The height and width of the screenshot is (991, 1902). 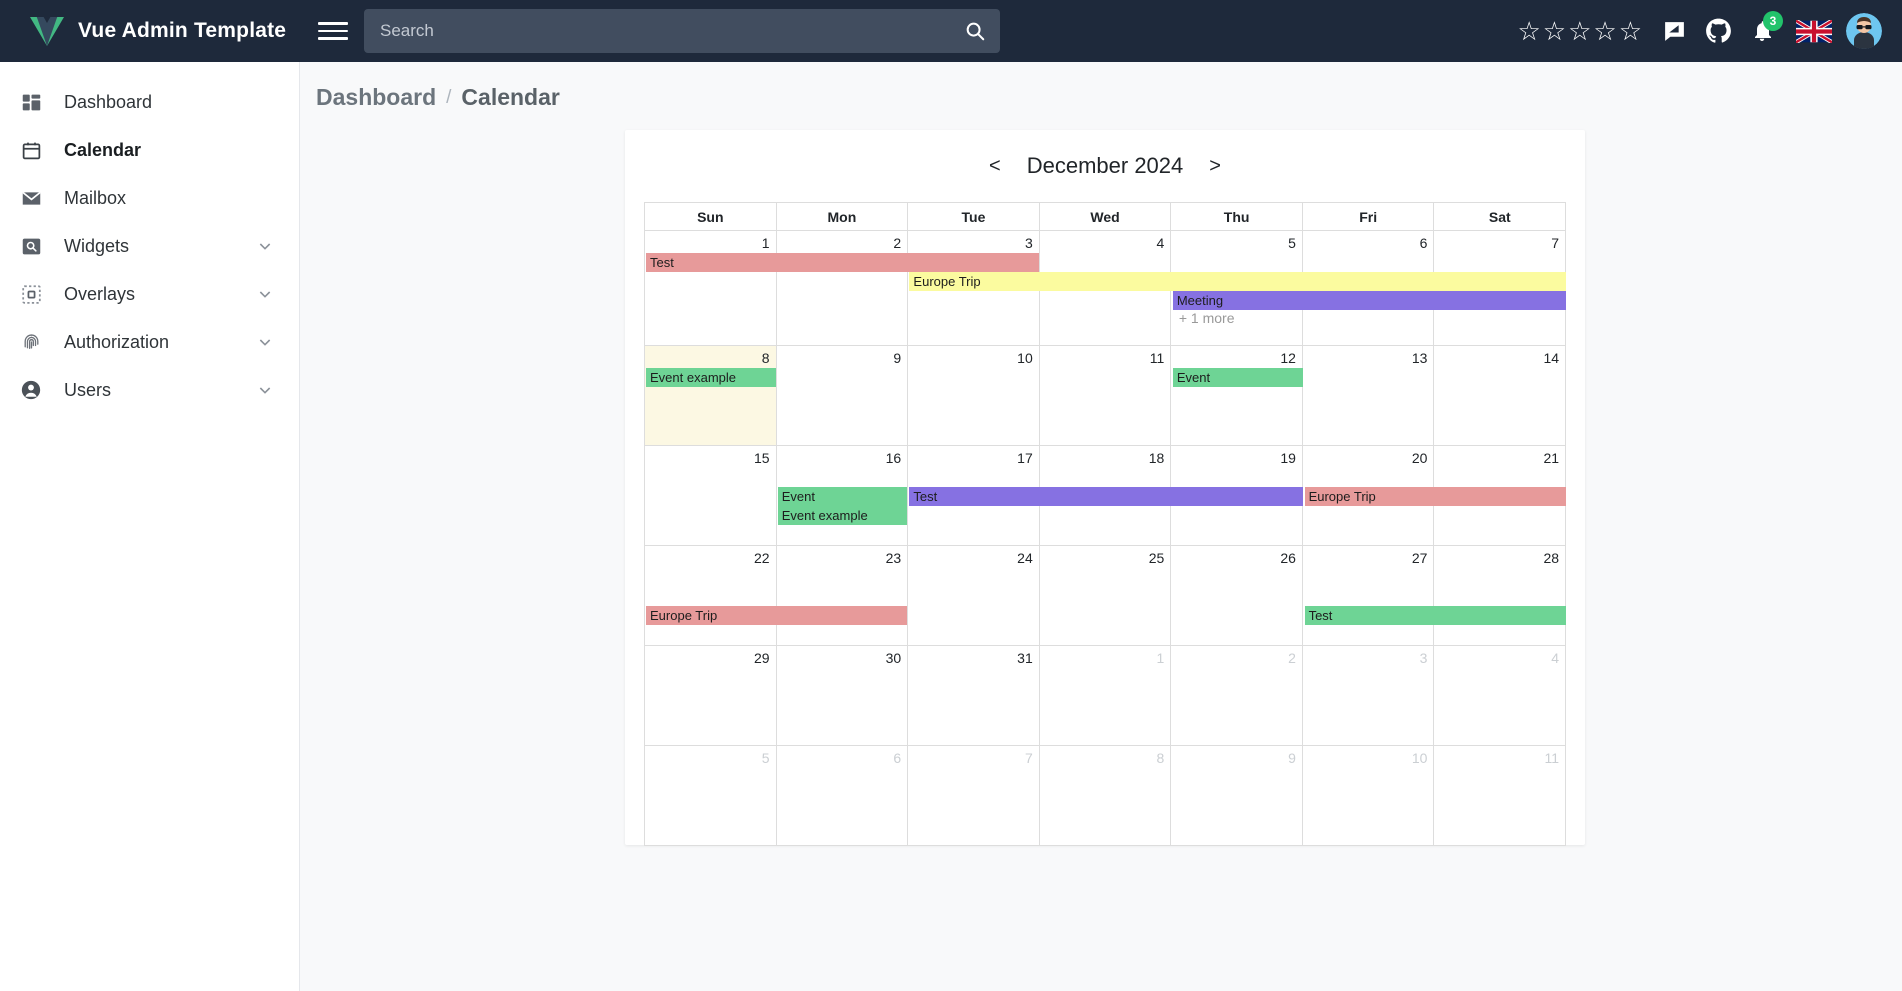 I want to click on day-number: 30, so click(x=893, y=658).